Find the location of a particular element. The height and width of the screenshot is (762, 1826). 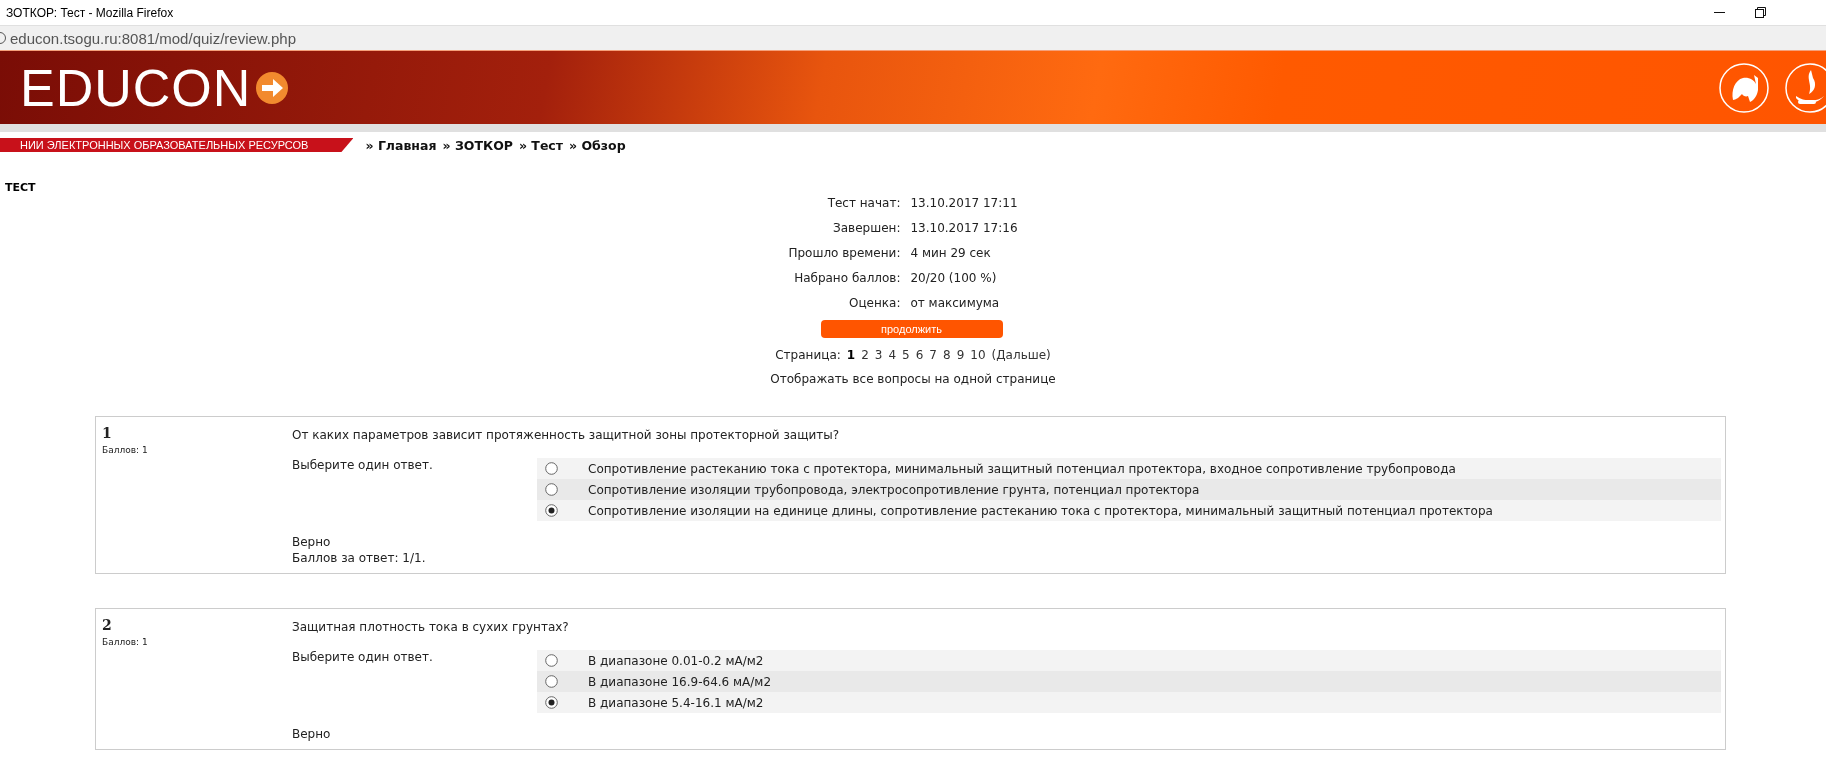

summary-label: Тест начат: is located at coordinates (863, 203).